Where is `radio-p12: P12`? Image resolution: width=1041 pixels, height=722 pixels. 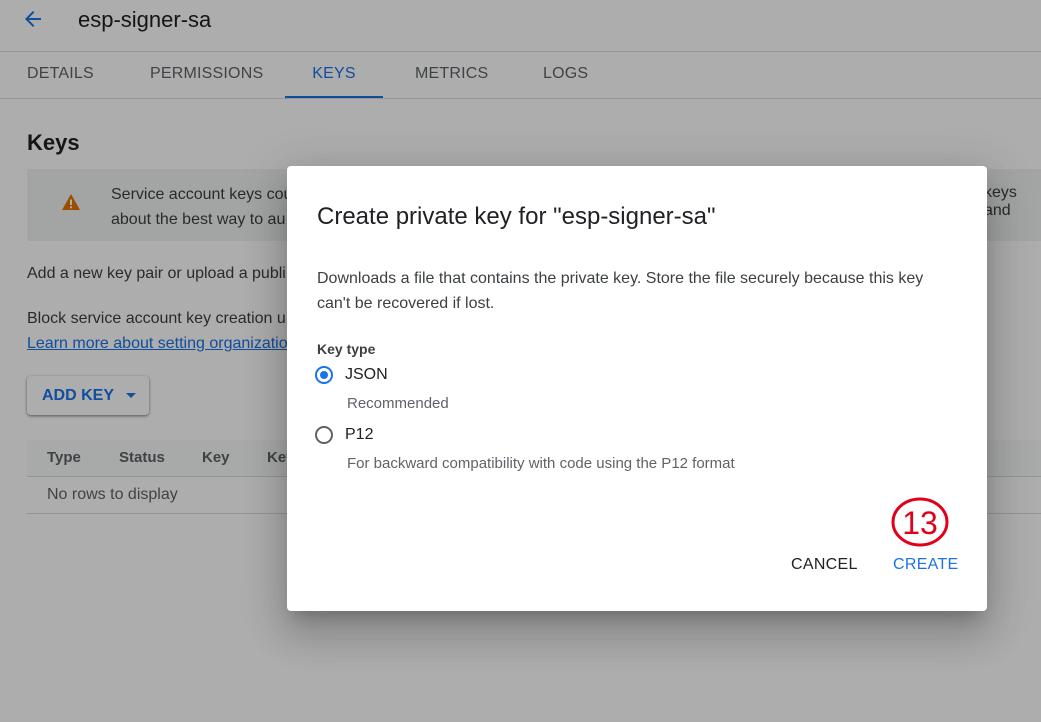 radio-p12: P12 is located at coordinates (344, 435).